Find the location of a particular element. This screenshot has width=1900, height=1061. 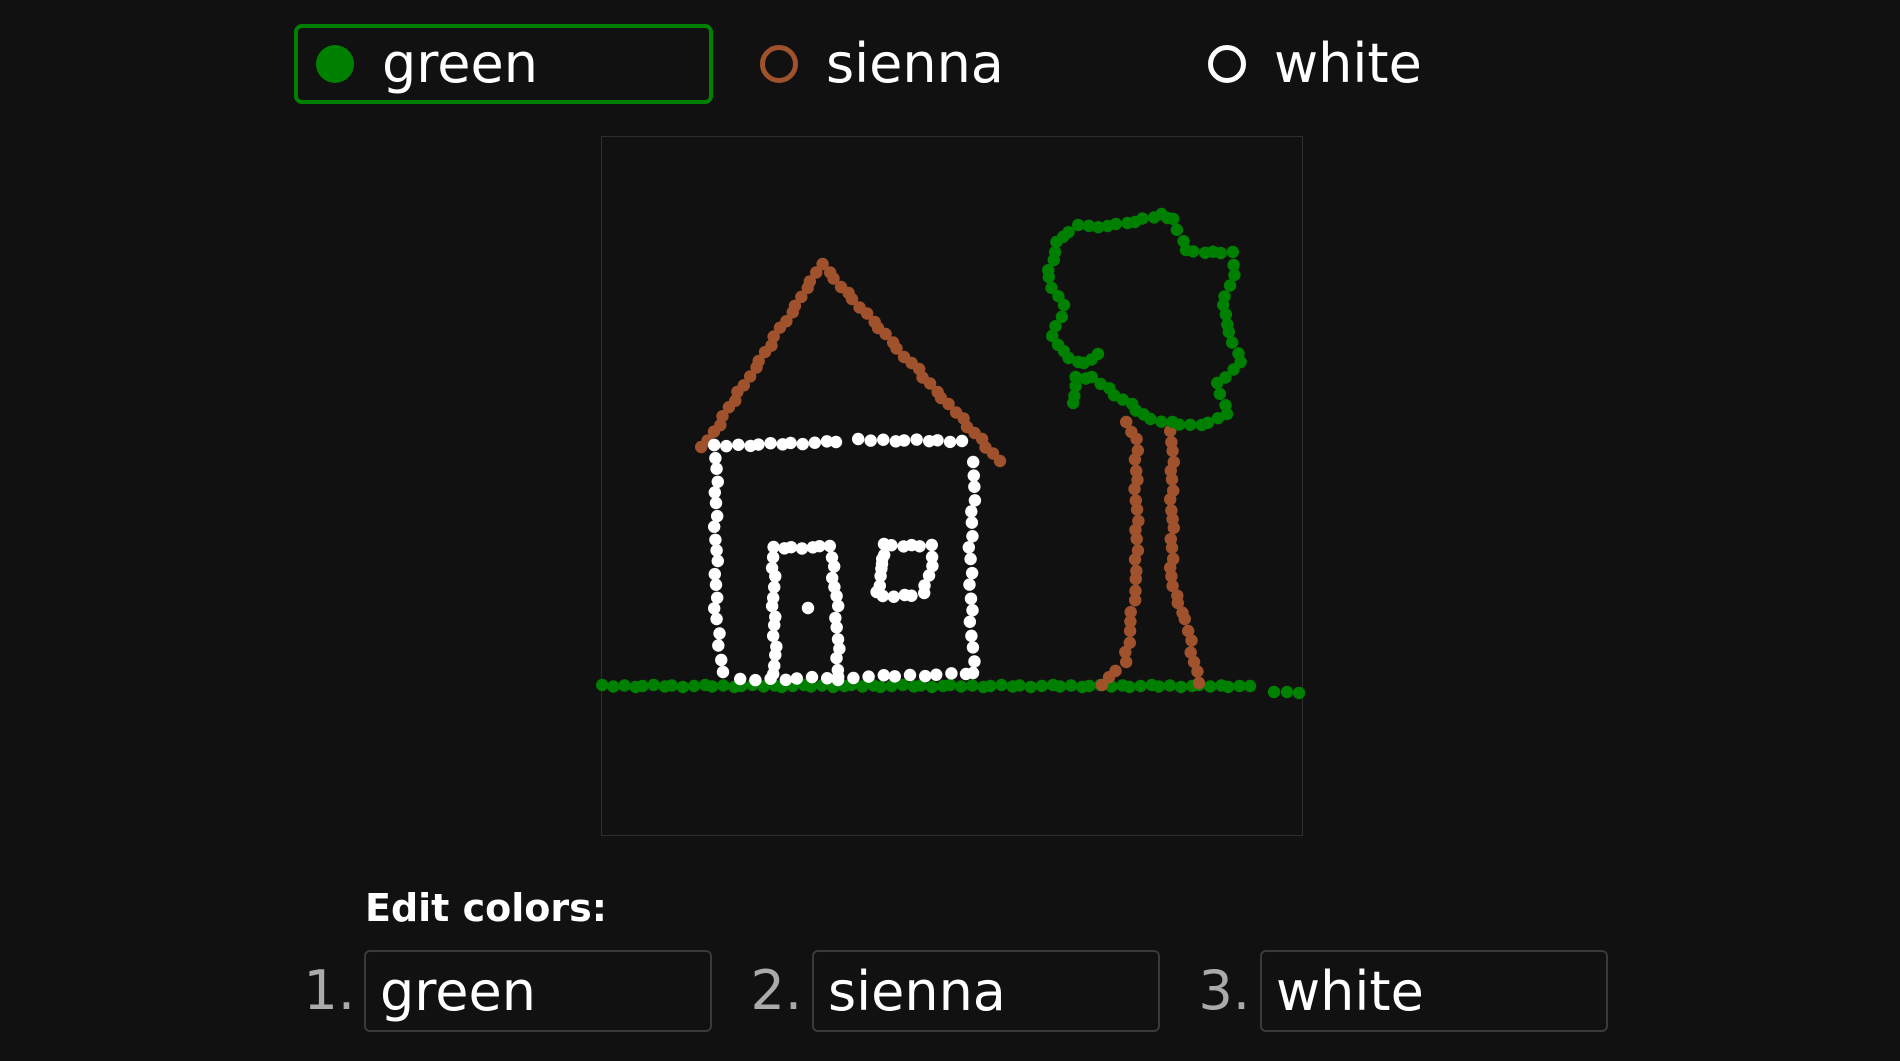

color-field-number: 3. is located at coordinates (1224, 990).